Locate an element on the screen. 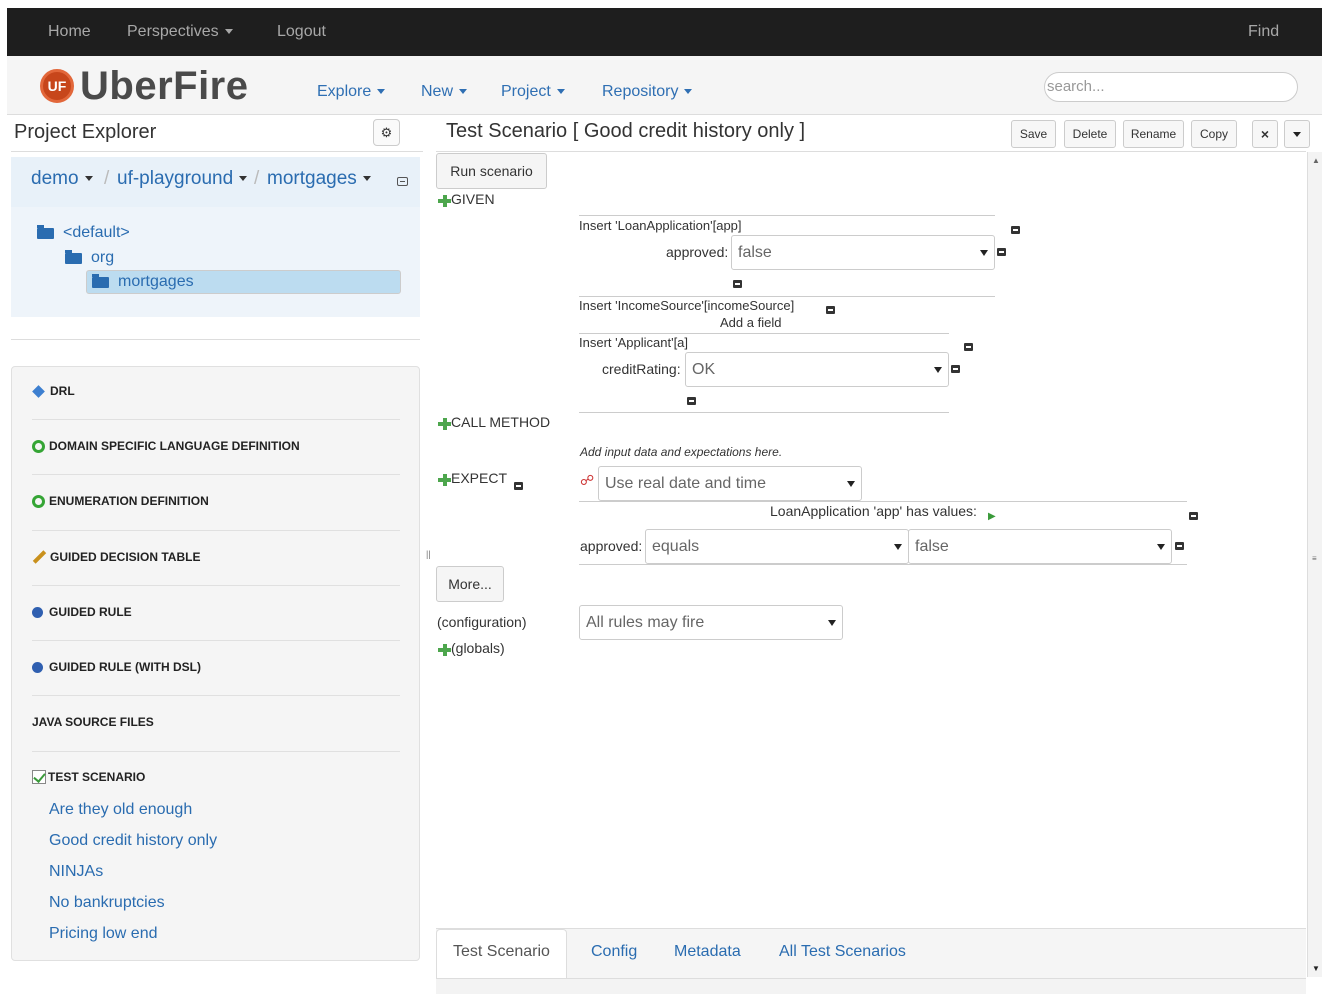  add-expect-icon is located at coordinates (444, 479).